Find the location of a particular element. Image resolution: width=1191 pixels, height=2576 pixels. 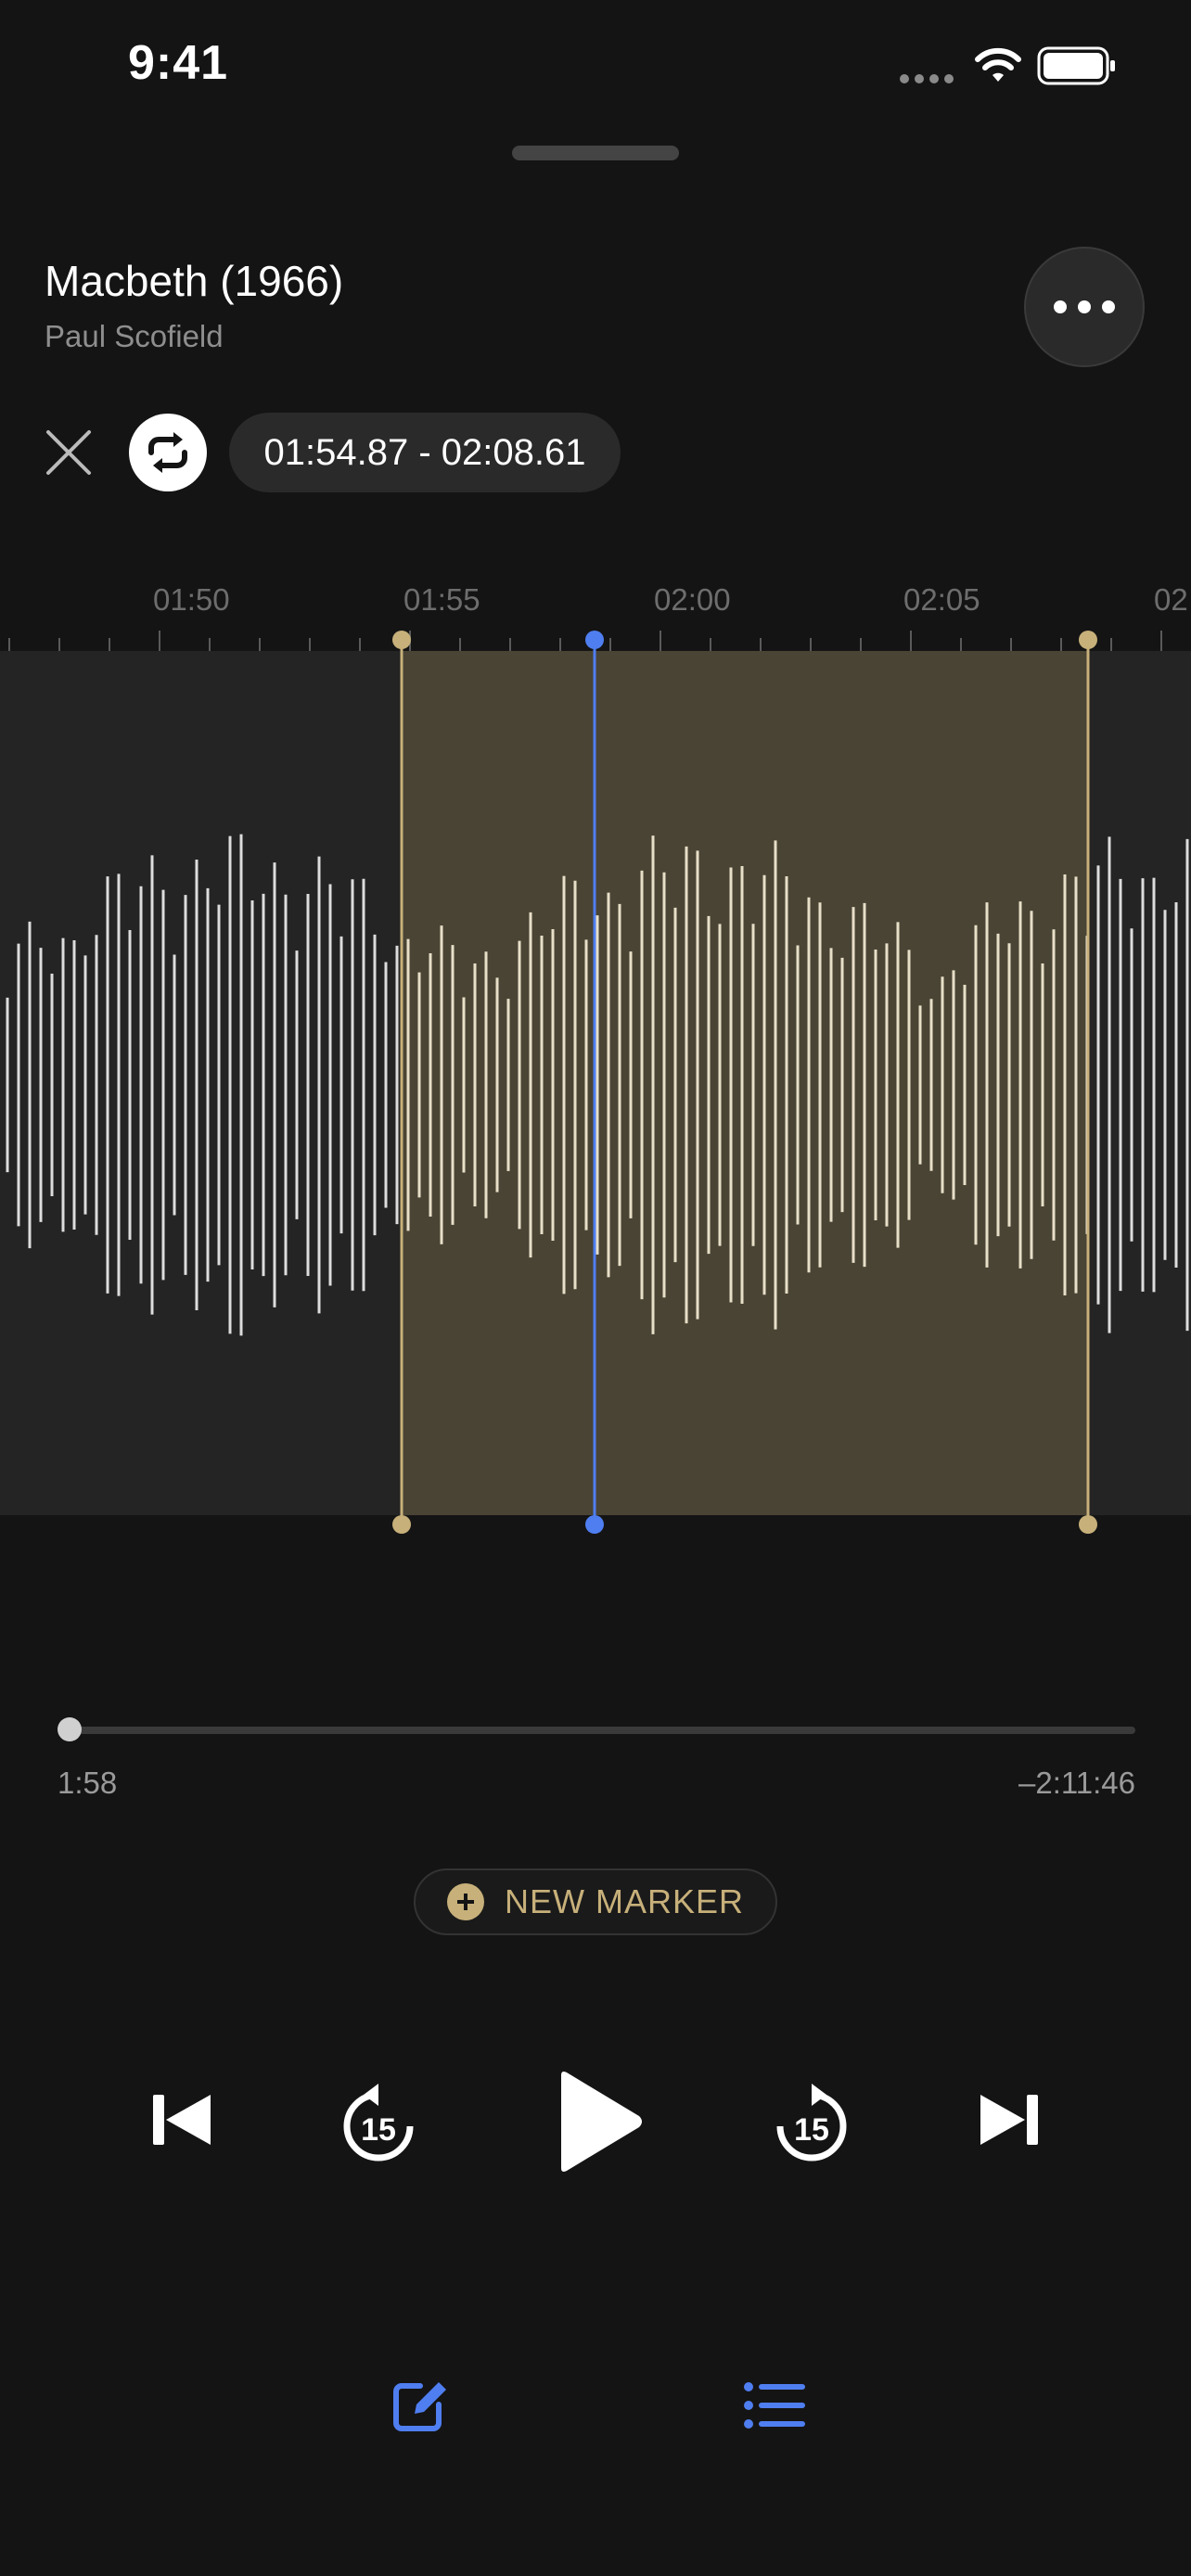

forward-15-button: 15 is located at coordinates (811, 2123).